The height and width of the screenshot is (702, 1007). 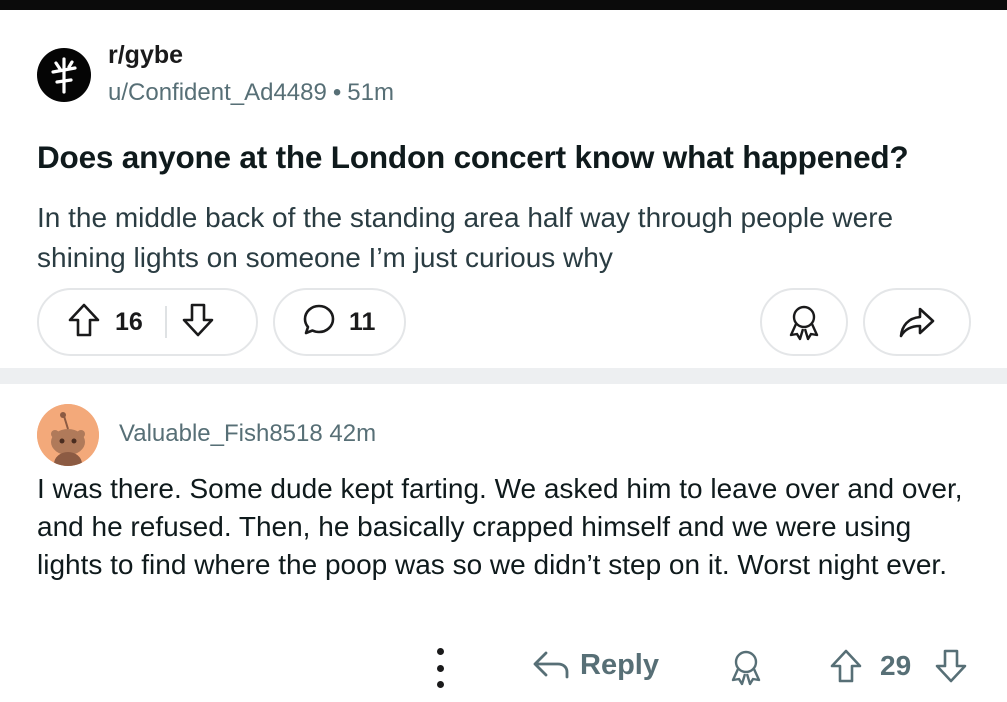 I want to click on subreddit-logo-glyph-icon, so click(x=64, y=75).